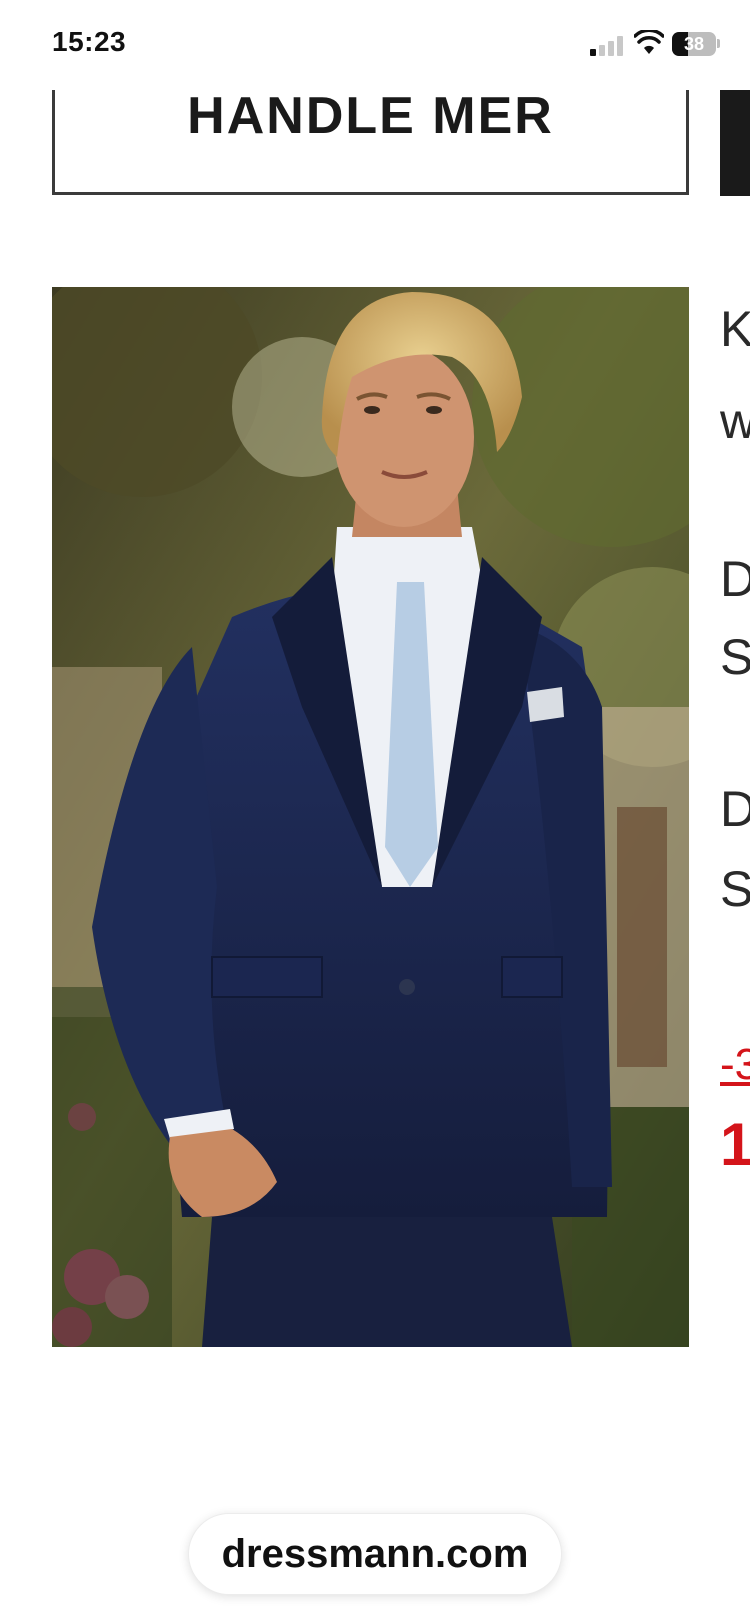 The image size is (750, 1624). Describe the element at coordinates (735, 142) in the screenshot. I see `next-card-button-edge` at that location.